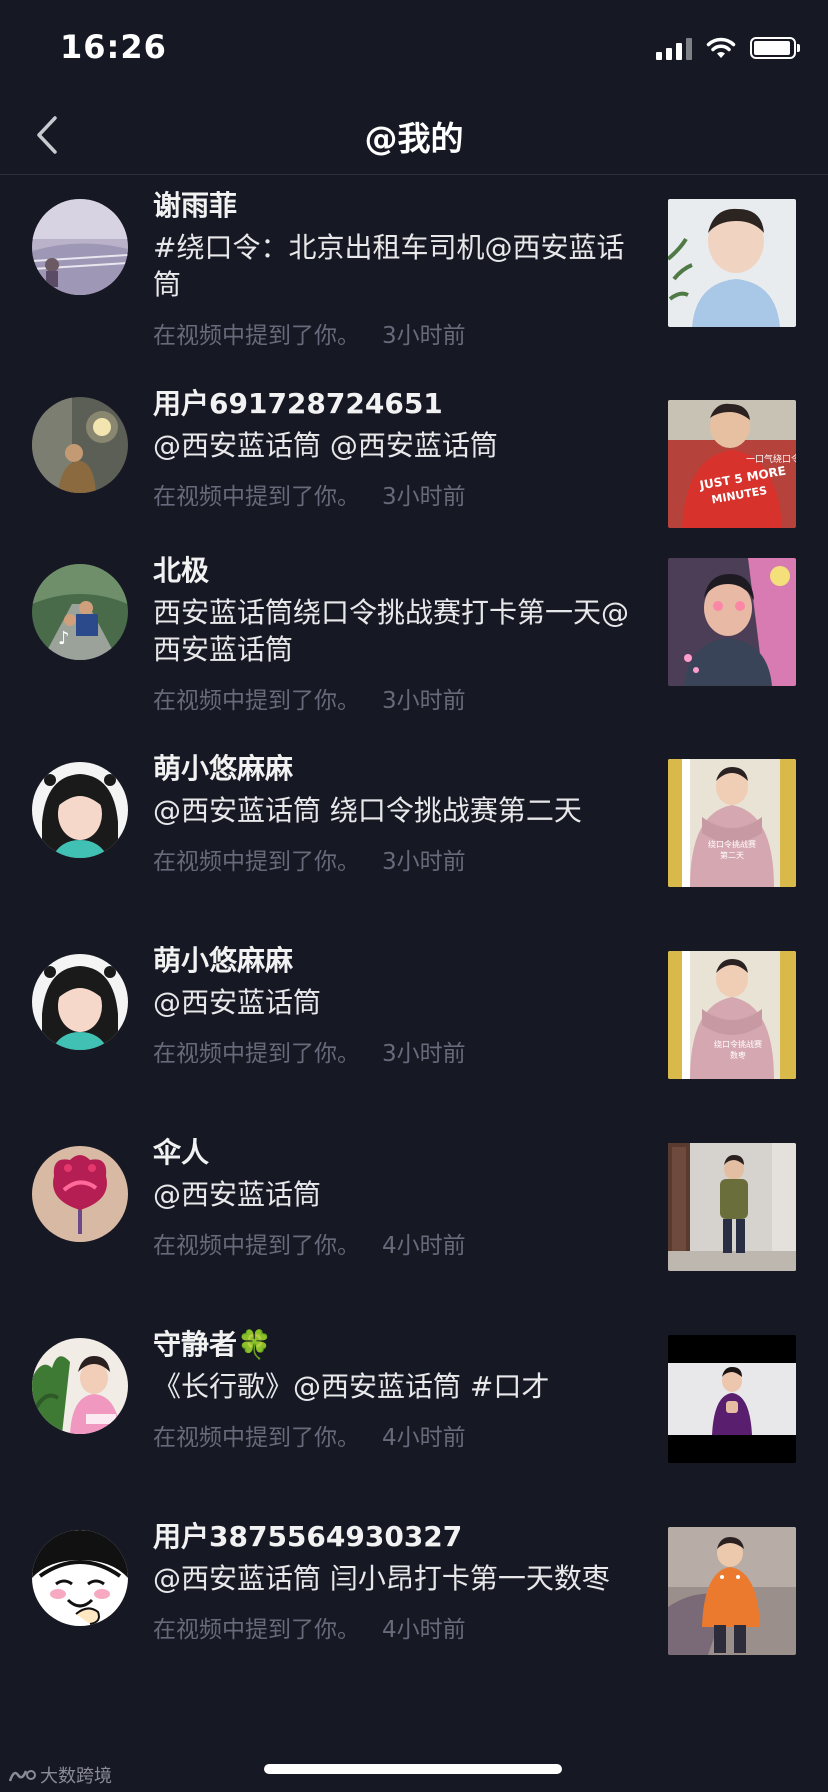 The height and width of the screenshot is (1792, 828). What do you see at coordinates (732, 1015) in the screenshot?
I see `video-thumbnail: 绕口令挑战赛 数枣` at bounding box center [732, 1015].